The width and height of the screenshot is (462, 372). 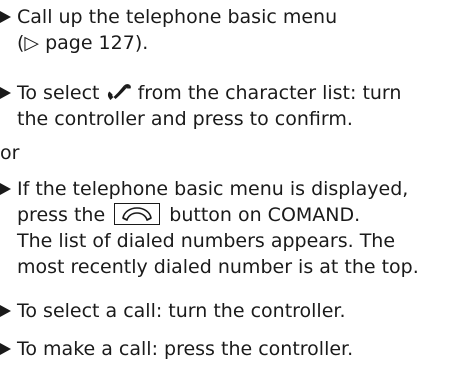 I want to click on step-line: Call up the telephone basic menu, so click(x=177, y=17).